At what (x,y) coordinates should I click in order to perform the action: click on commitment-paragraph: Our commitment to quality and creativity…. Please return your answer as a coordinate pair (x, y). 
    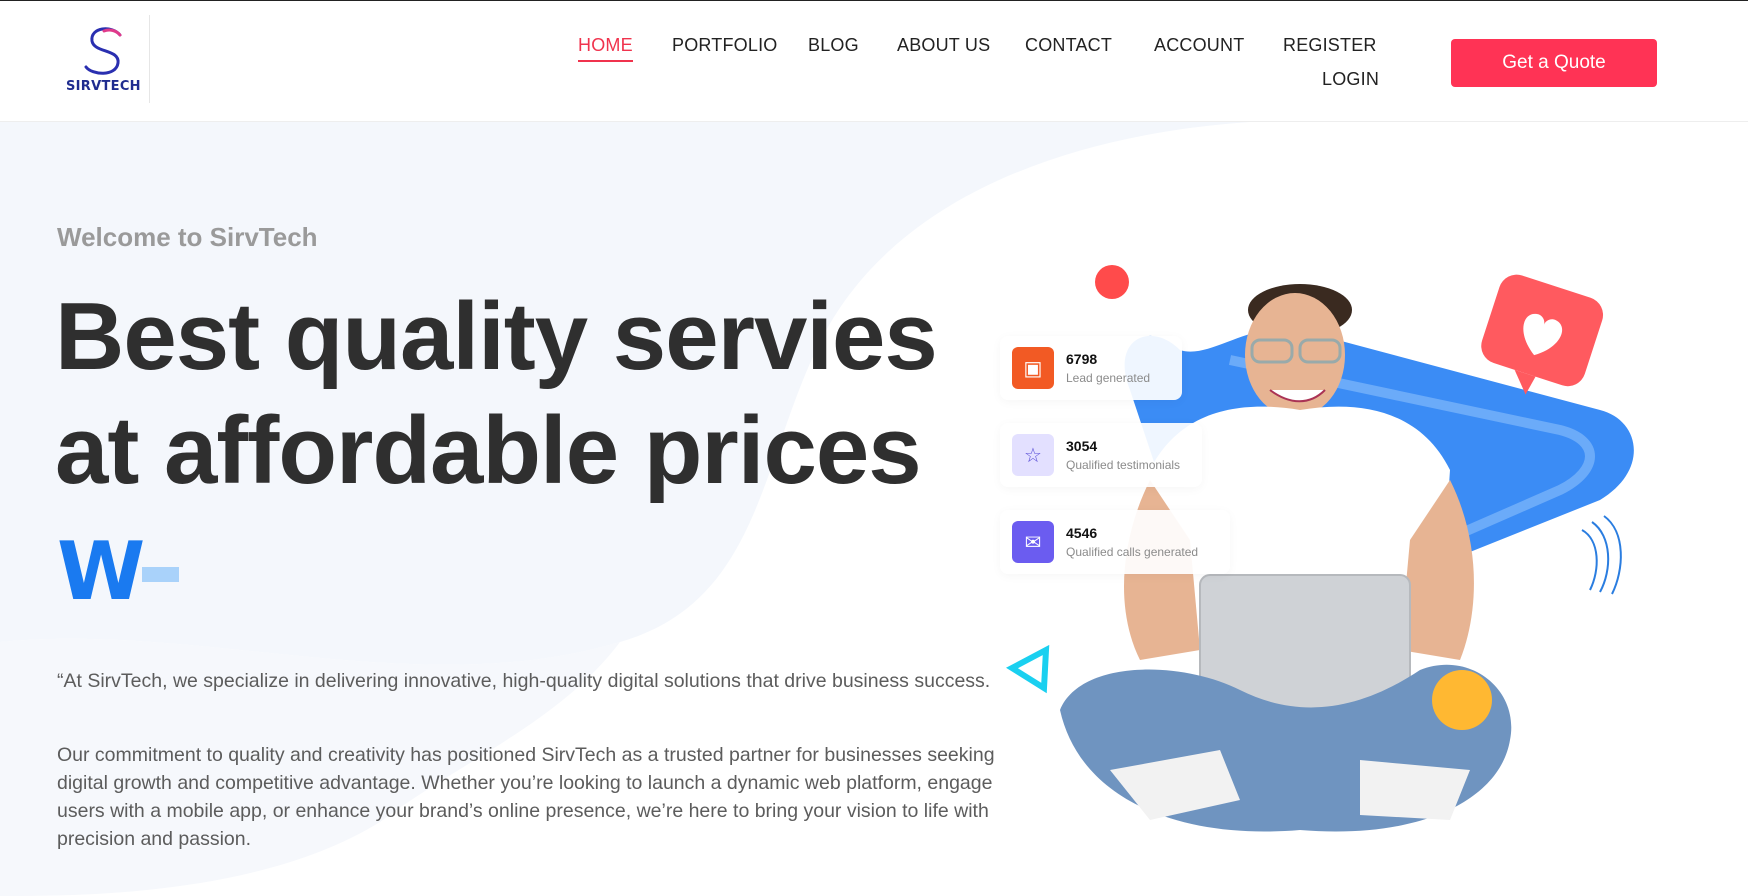
    Looking at the image, I should click on (526, 797).